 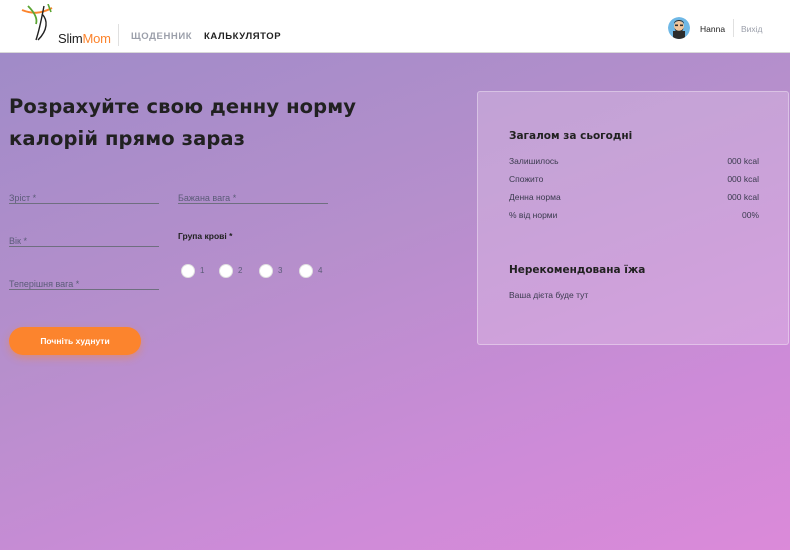 I want to click on height-input, so click(x=84, y=198).